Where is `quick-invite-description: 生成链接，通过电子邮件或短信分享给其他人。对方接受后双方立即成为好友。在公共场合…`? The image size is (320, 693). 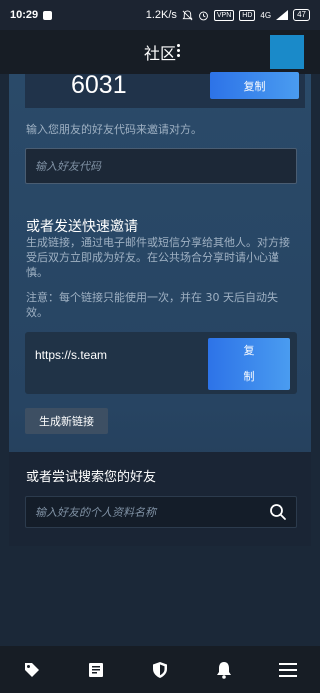
quick-invite-description: 生成链接，通过电子邮件或短信分享给其他人。对方接受后双方立即成为好友。在公共场合… is located at coordinates (158, 257).